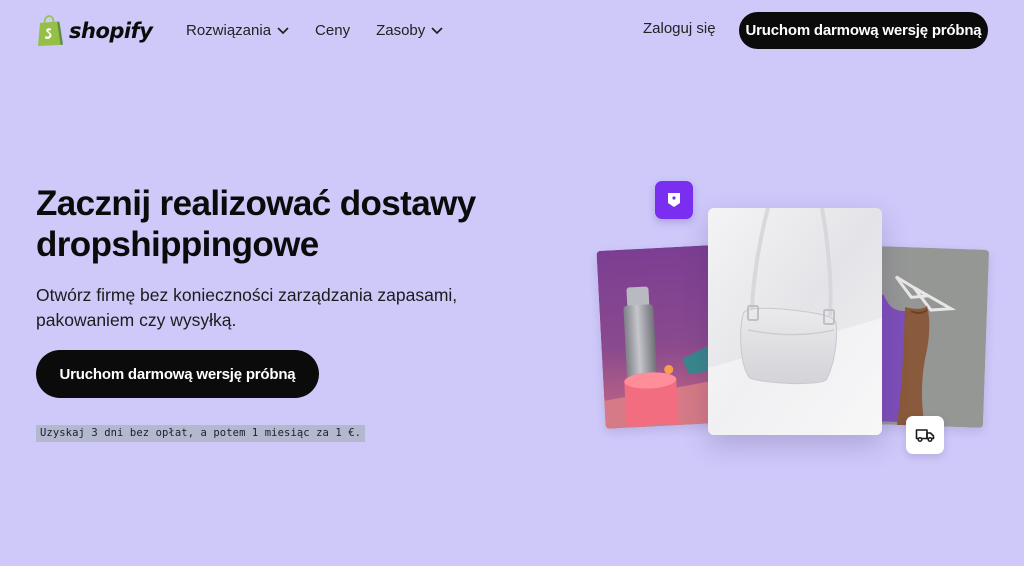 The image size is (1024, 566). Describe the element at coordinates (863, 30) in the screenshot. I see `start-free-trial-button-header: Uruchom darmową wersję próbną` at that location.